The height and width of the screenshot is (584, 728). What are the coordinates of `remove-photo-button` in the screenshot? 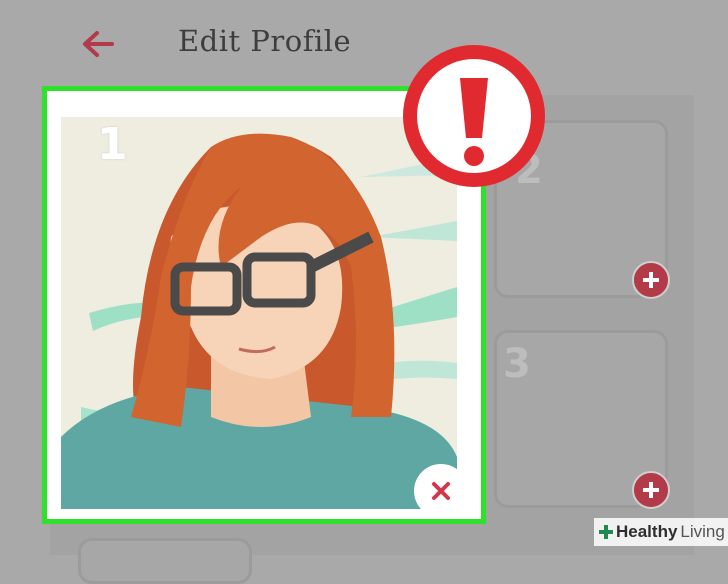 It's located at (441, 491).